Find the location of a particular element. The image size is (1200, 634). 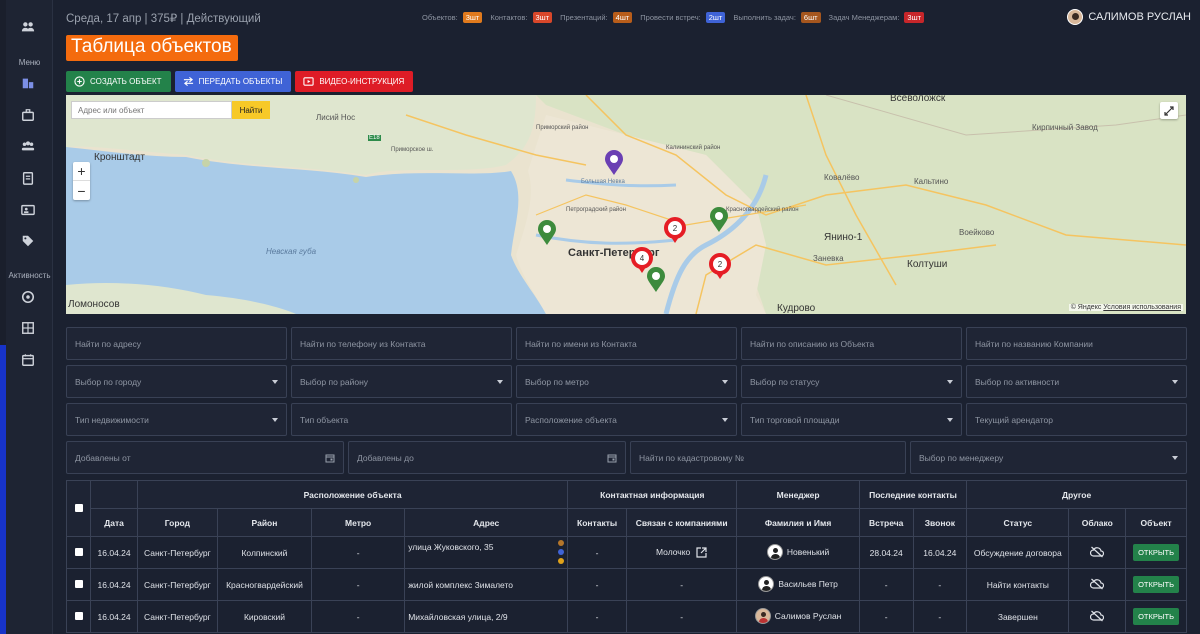

group-header: Другое is located at coordinates (1076, 494).